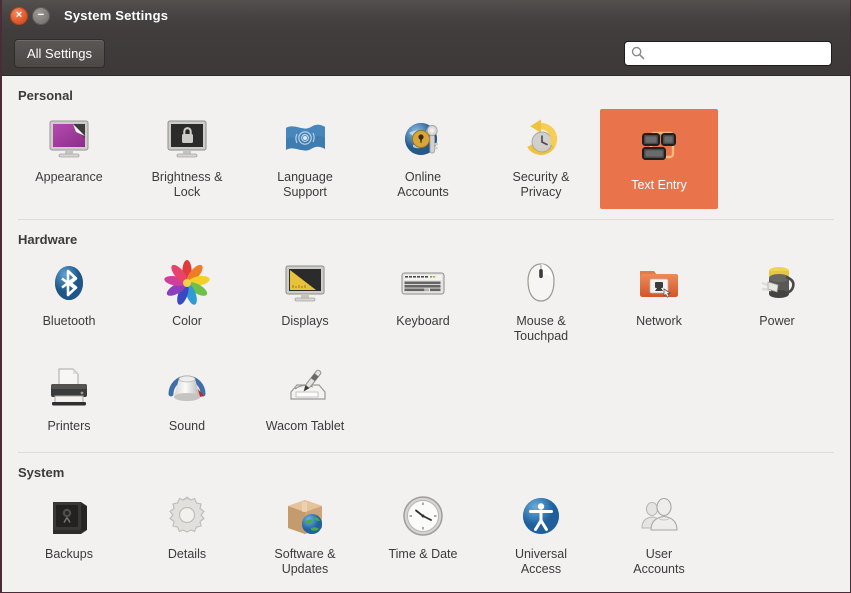 Image resolution: width=851 pixels, height=593 pixels. I want to click on settings-item-printers: Printers, so click(69, 400).